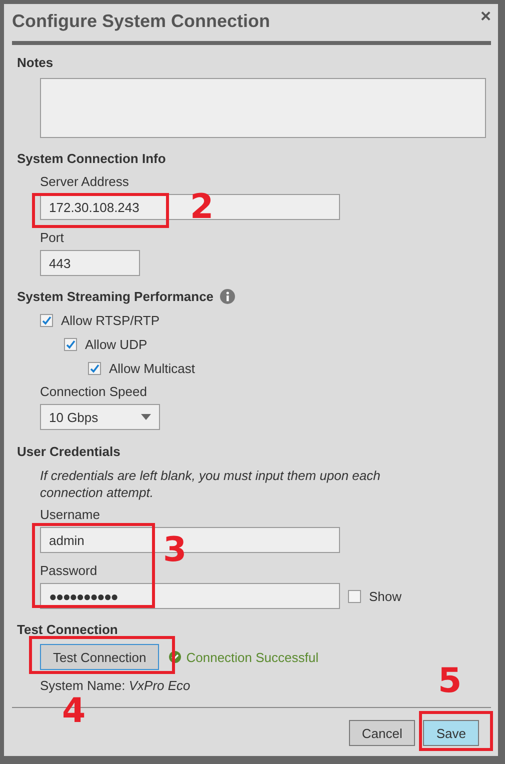 The width and height of the screenshot is (505, 764). Describe the element at coordinates (485, 16) in the screenshot. I see `close-button: ×` at that location.